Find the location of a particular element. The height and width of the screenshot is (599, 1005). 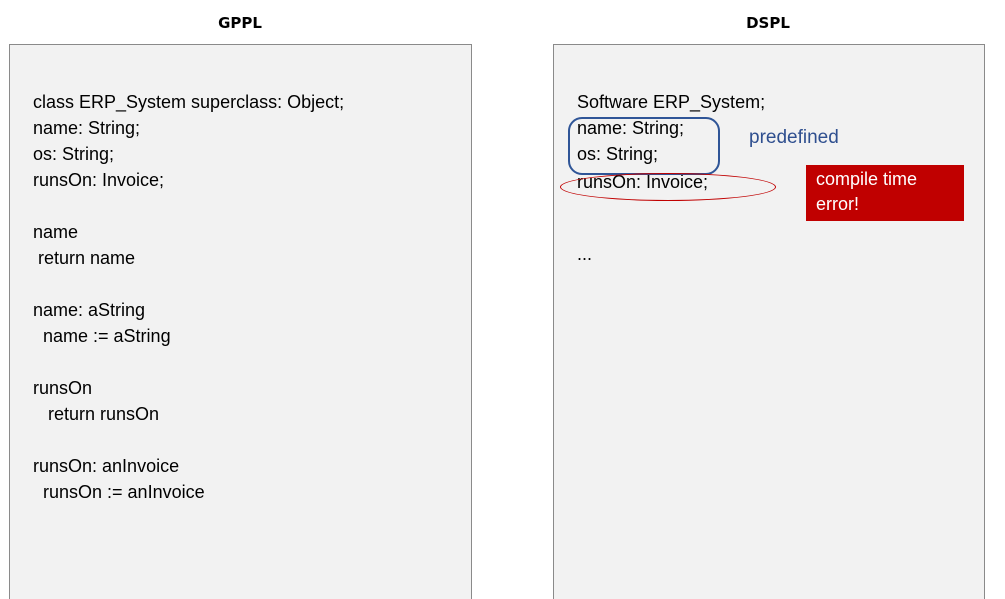

gppl-code-line: runsOn := anInvoice is located at coordinates (119, 492).